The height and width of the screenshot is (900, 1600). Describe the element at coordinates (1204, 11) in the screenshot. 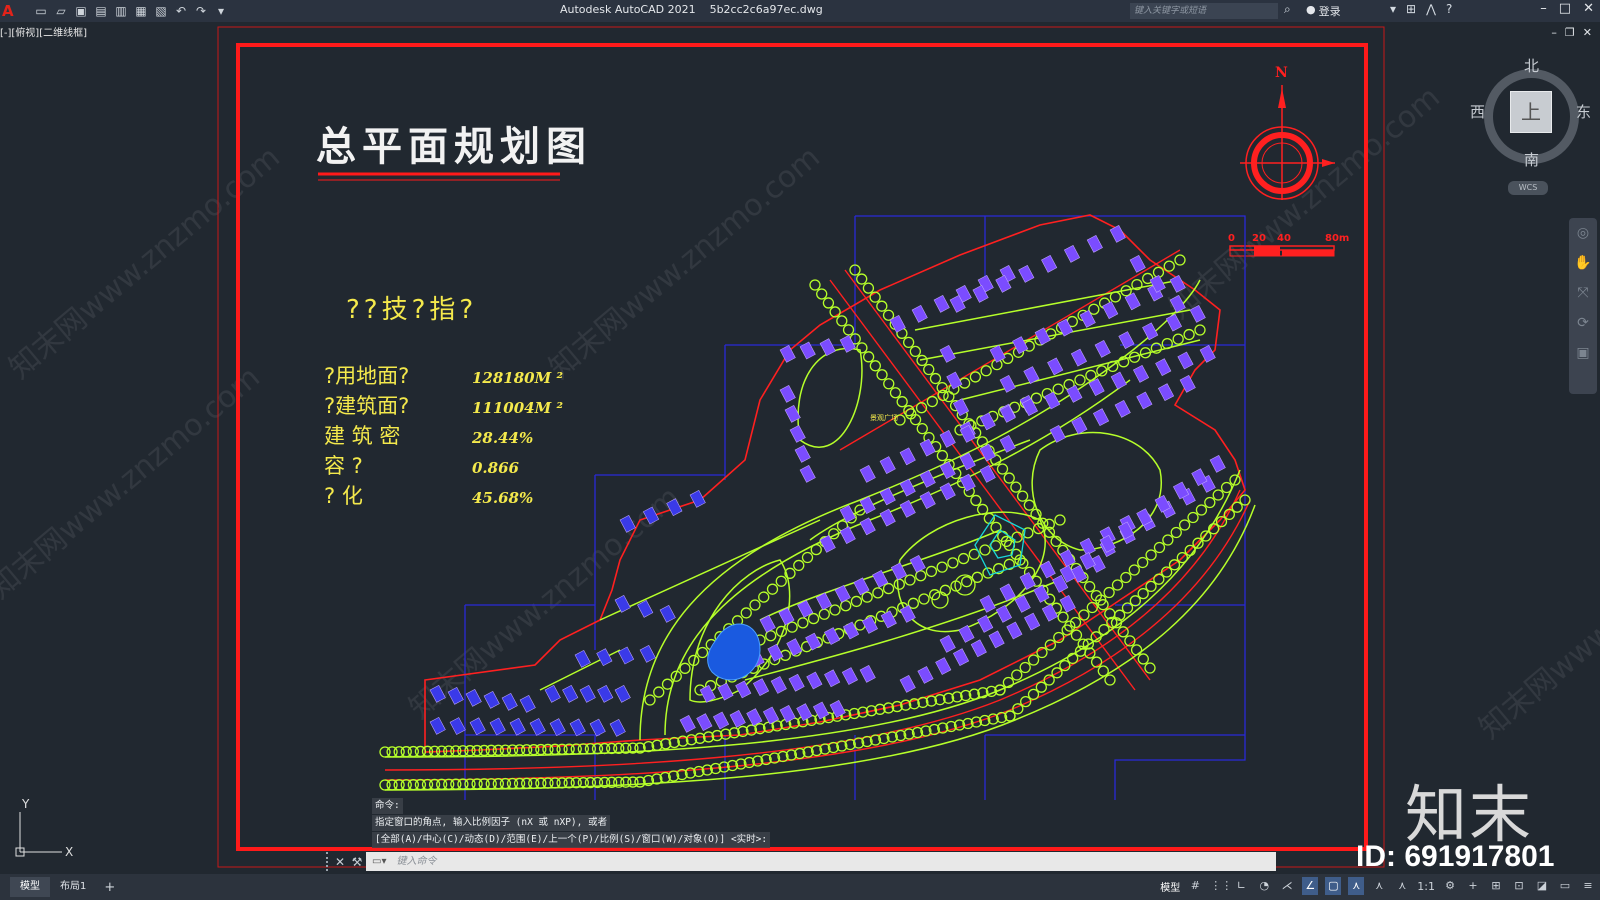

I see `search-input: 键入关键字或短语` at that location.